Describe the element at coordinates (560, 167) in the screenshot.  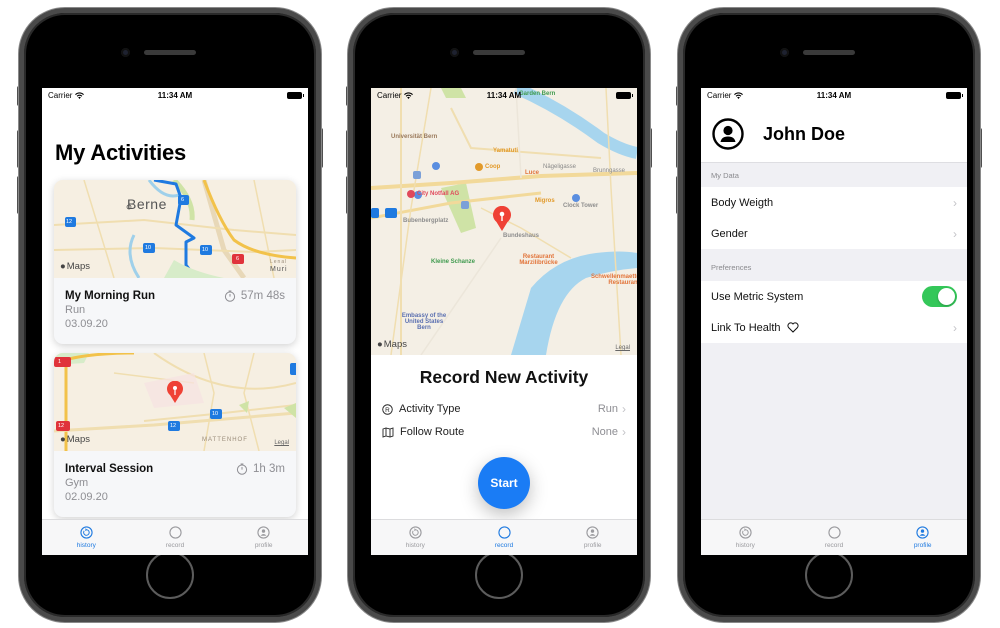
I see `map-street-label: Nägeligasse` at that location.